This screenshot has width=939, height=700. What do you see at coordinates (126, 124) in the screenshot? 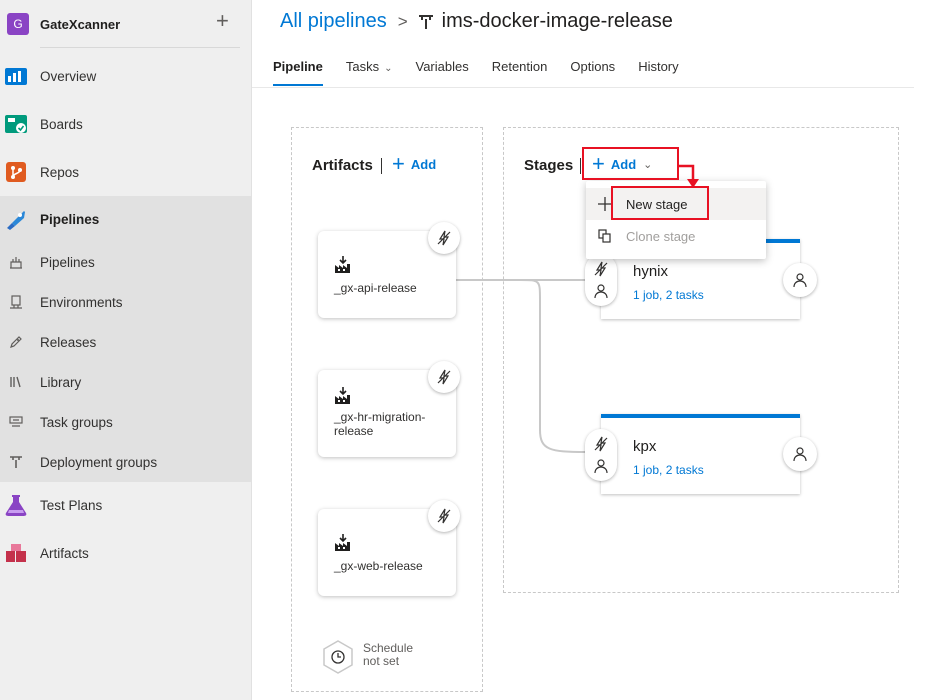
I see `sidebar-item-boards: Boards` at bounding box center [126, 124].